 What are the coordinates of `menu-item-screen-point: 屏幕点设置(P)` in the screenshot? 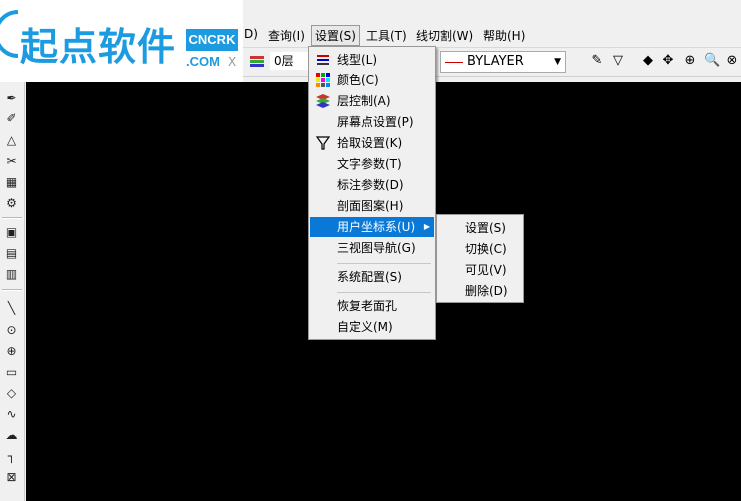 It's located at (372, 122).